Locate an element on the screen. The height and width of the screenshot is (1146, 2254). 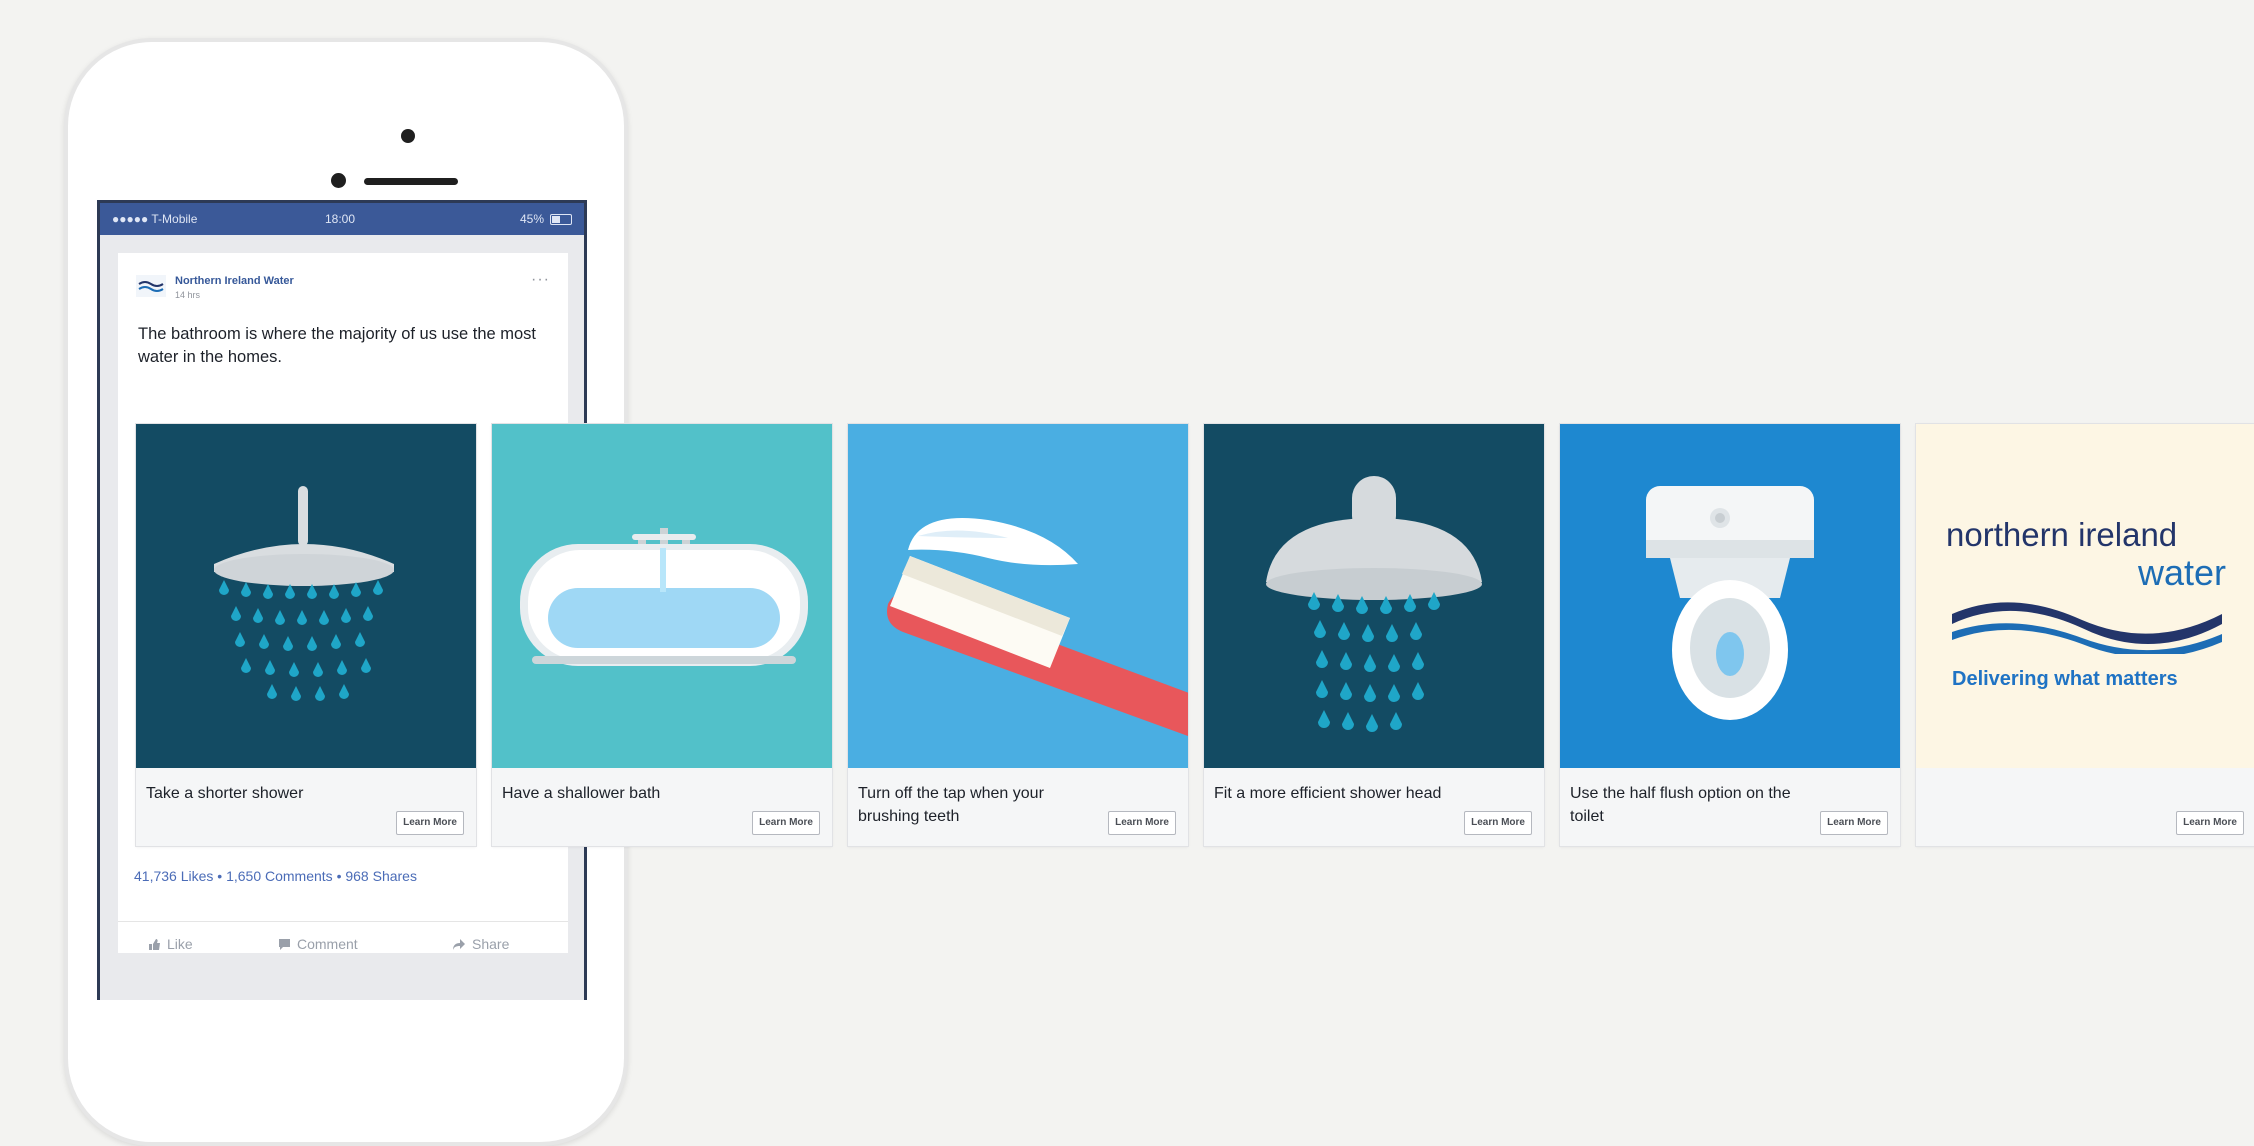
logo-line-2: water is located at coordinates (2181, 572).